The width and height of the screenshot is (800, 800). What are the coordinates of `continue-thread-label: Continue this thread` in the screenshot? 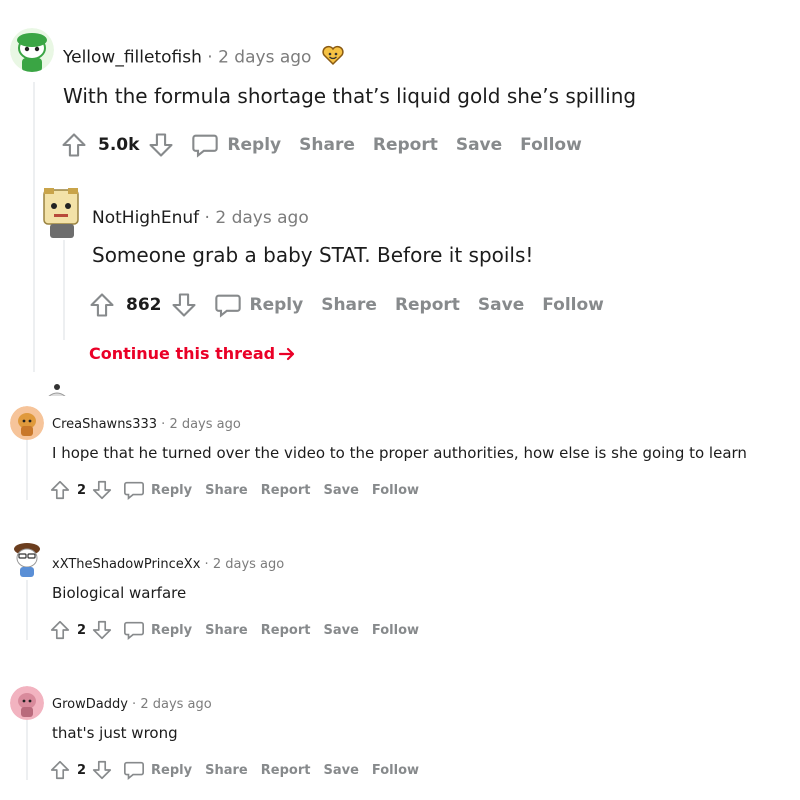 It's located at (182, 353).